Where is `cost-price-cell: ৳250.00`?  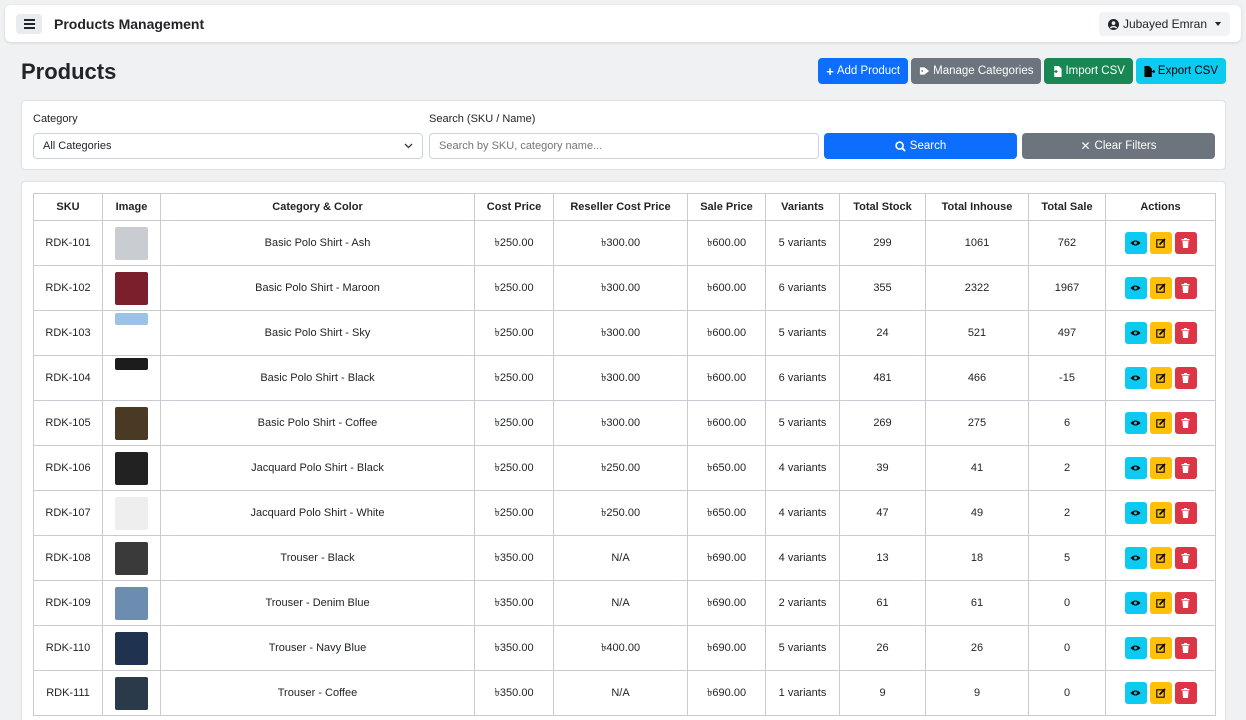
cost-price-cell: ৳250.00 is located at coordinates (514, 423).